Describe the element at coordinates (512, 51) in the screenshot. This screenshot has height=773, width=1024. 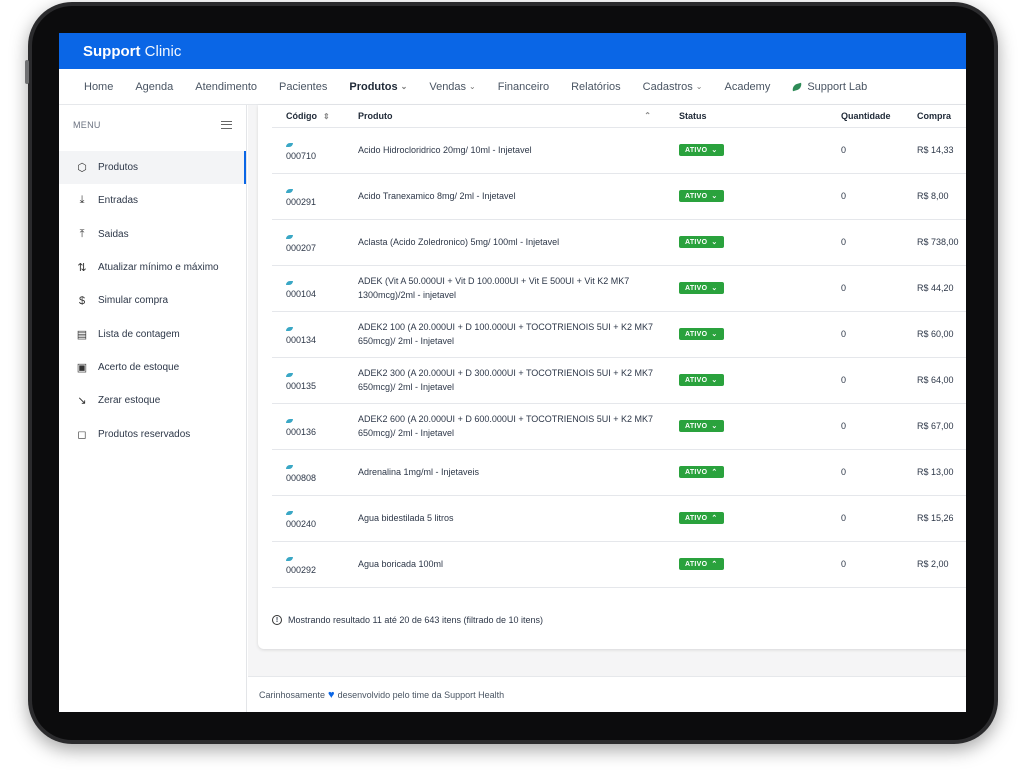
I see `app-bar: Support Clinic` at that location.